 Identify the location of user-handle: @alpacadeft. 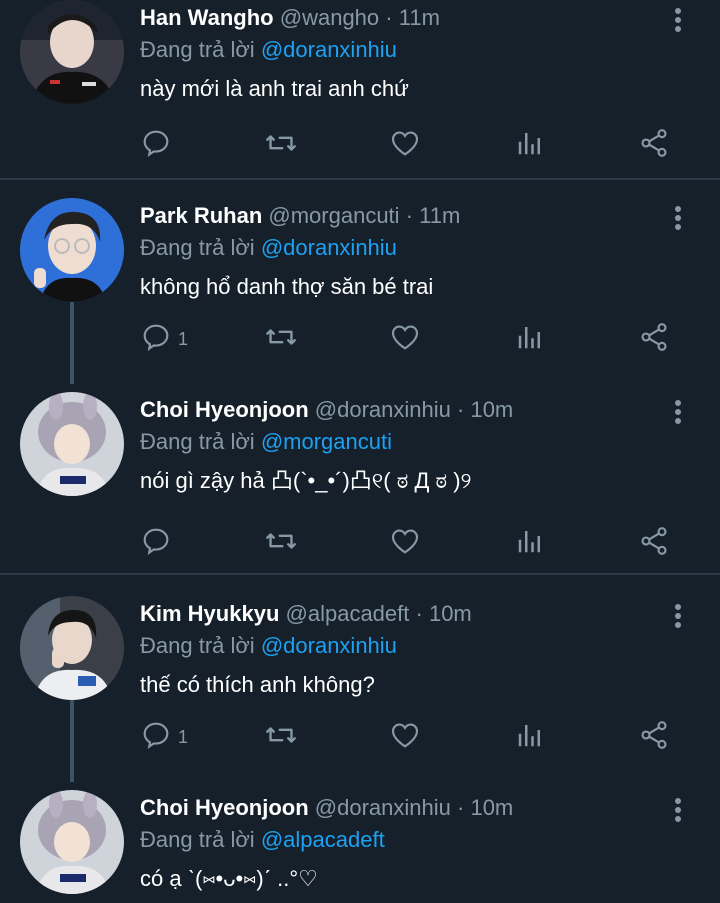
(348, 613).